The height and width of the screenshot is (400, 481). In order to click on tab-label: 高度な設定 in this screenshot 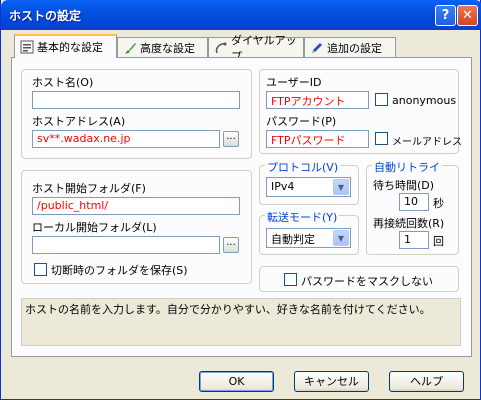, I will do `click(167, 48)`.